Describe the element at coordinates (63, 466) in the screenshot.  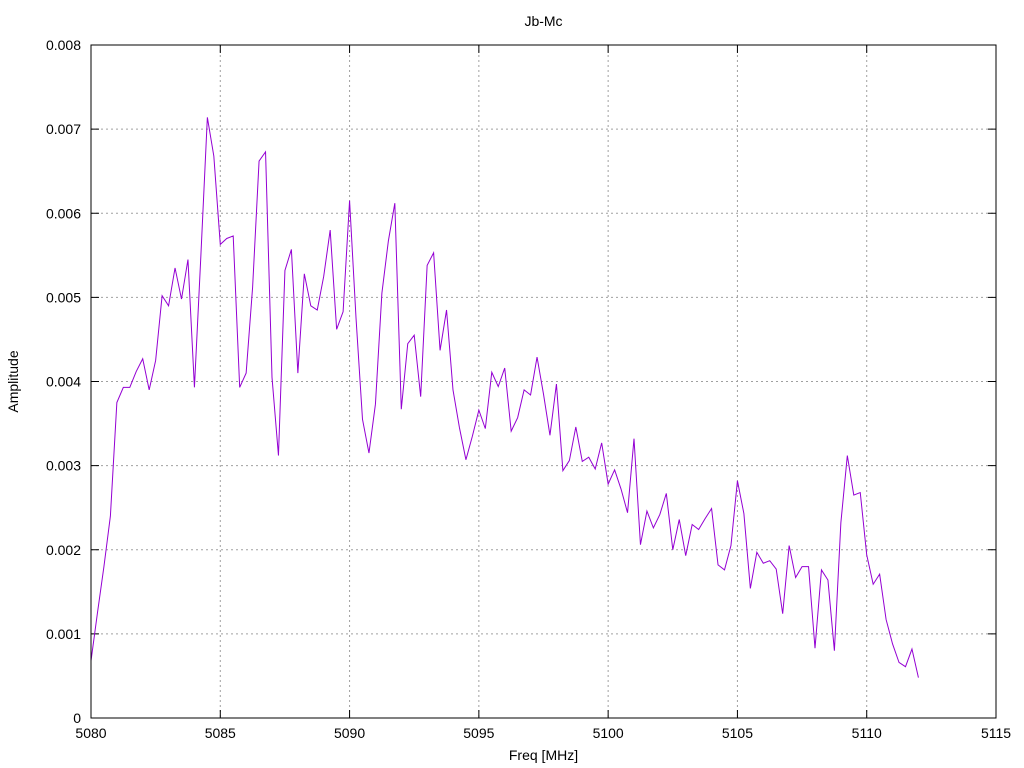
I see `y-tick-label: 0.003` at that location.